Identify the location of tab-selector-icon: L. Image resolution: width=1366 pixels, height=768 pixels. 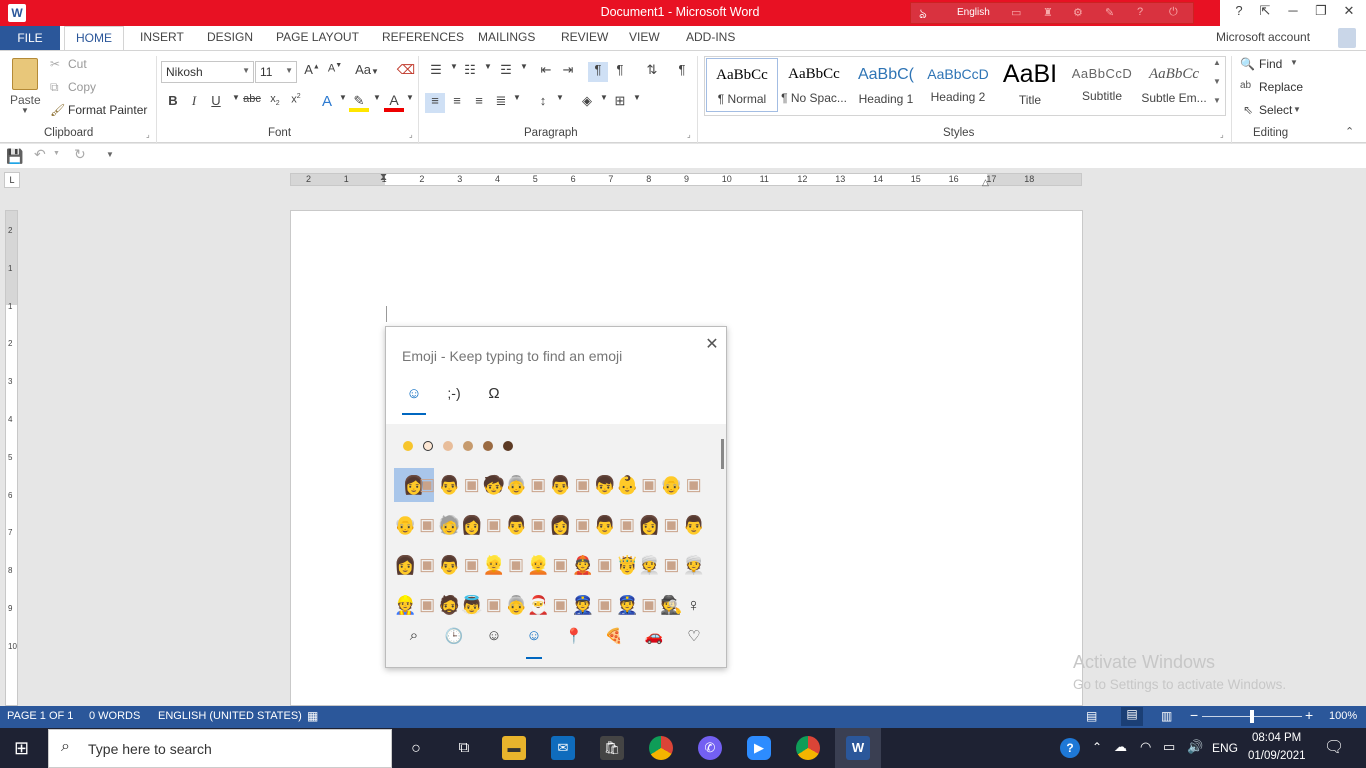
(12, 180).